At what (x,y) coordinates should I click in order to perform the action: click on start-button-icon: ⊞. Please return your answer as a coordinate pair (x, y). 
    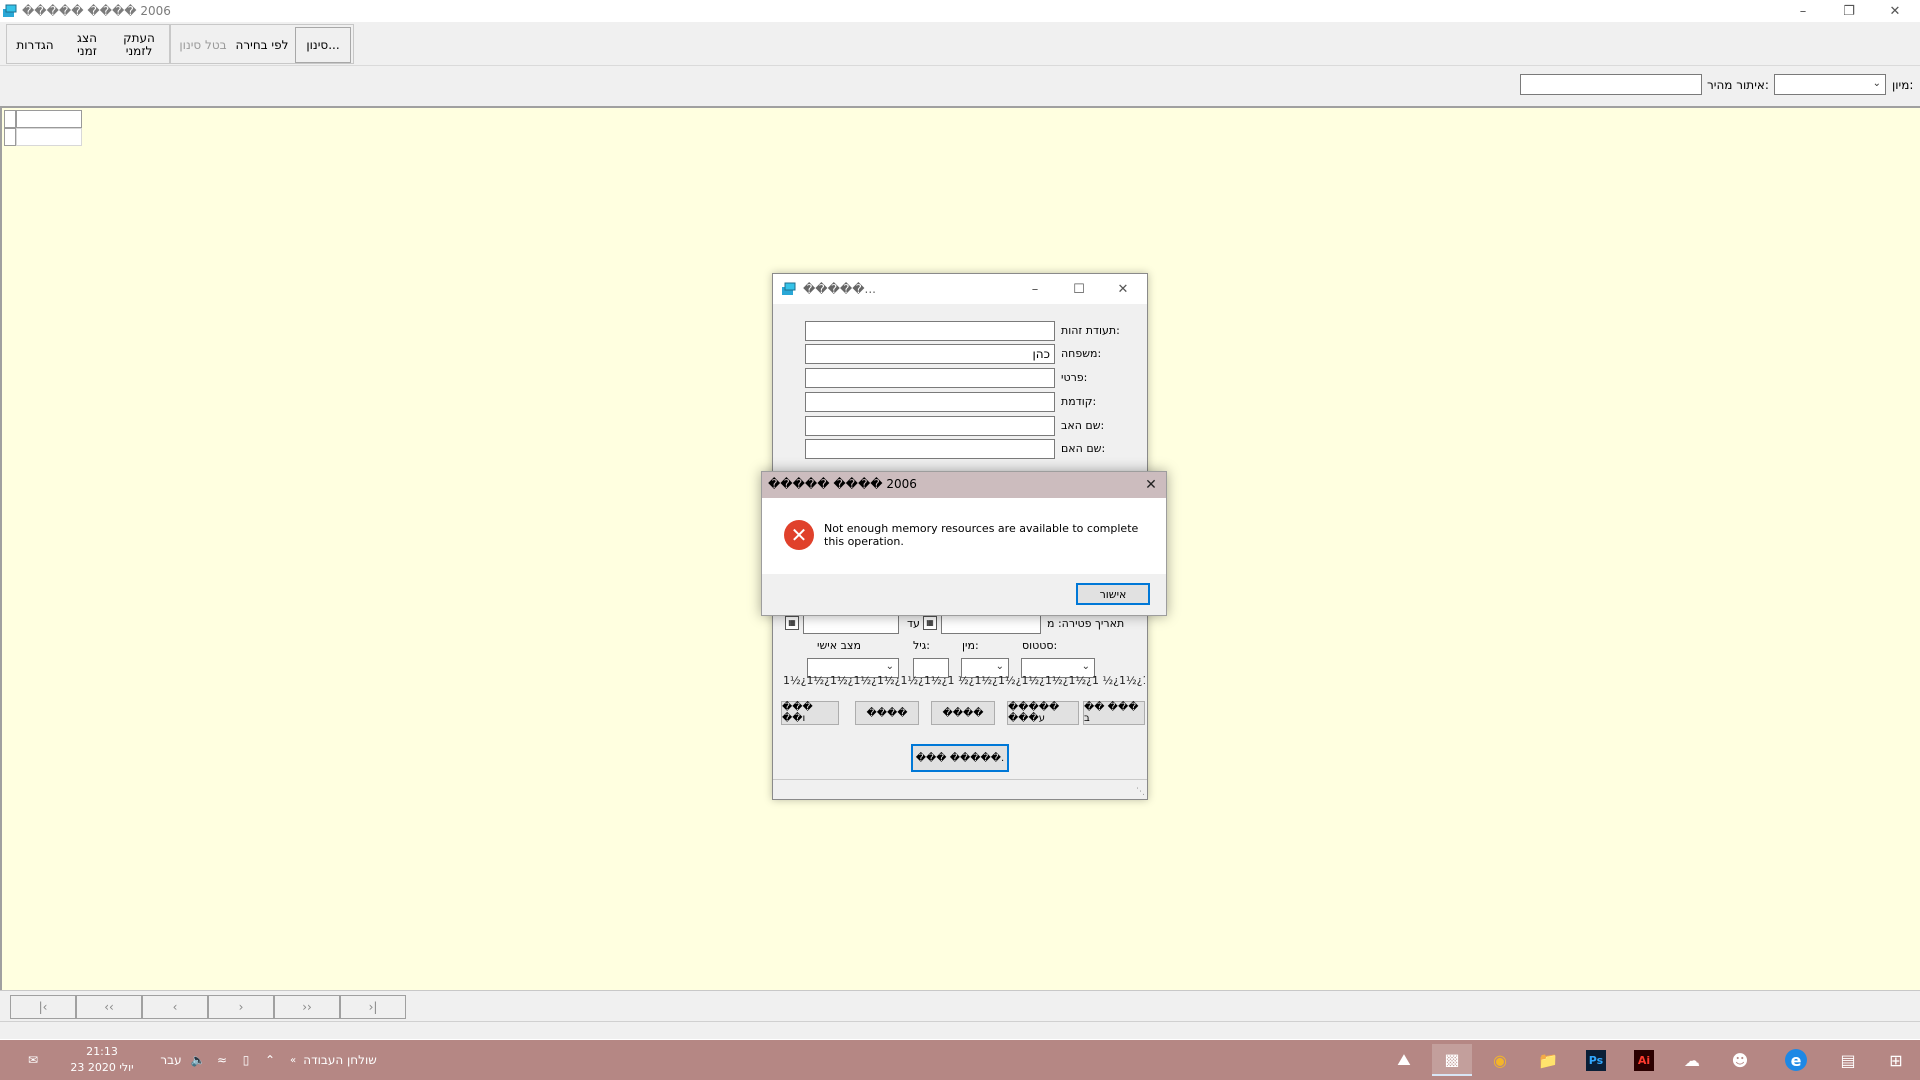
    Looking at the image, I should click on (1896, 1060).